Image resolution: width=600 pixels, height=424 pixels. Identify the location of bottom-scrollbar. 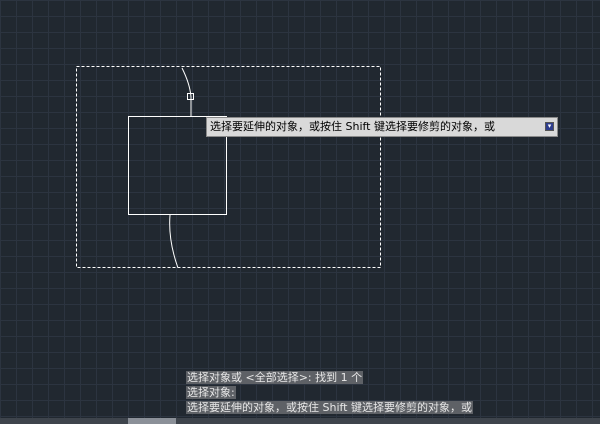
(300, 421).